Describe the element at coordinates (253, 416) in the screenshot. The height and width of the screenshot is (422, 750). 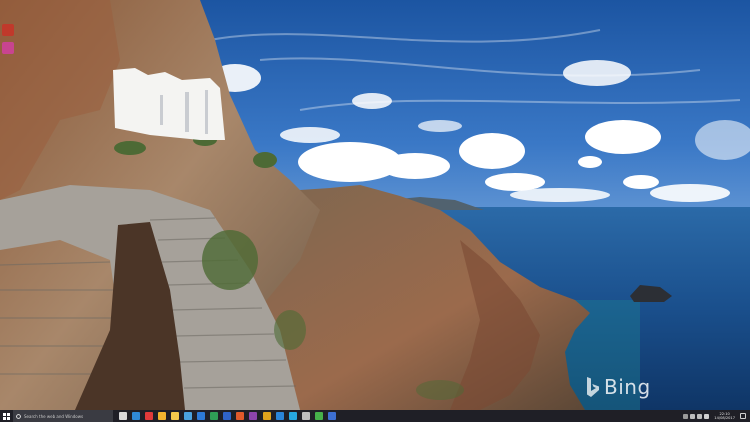
I see `onenote-icon` at that location.